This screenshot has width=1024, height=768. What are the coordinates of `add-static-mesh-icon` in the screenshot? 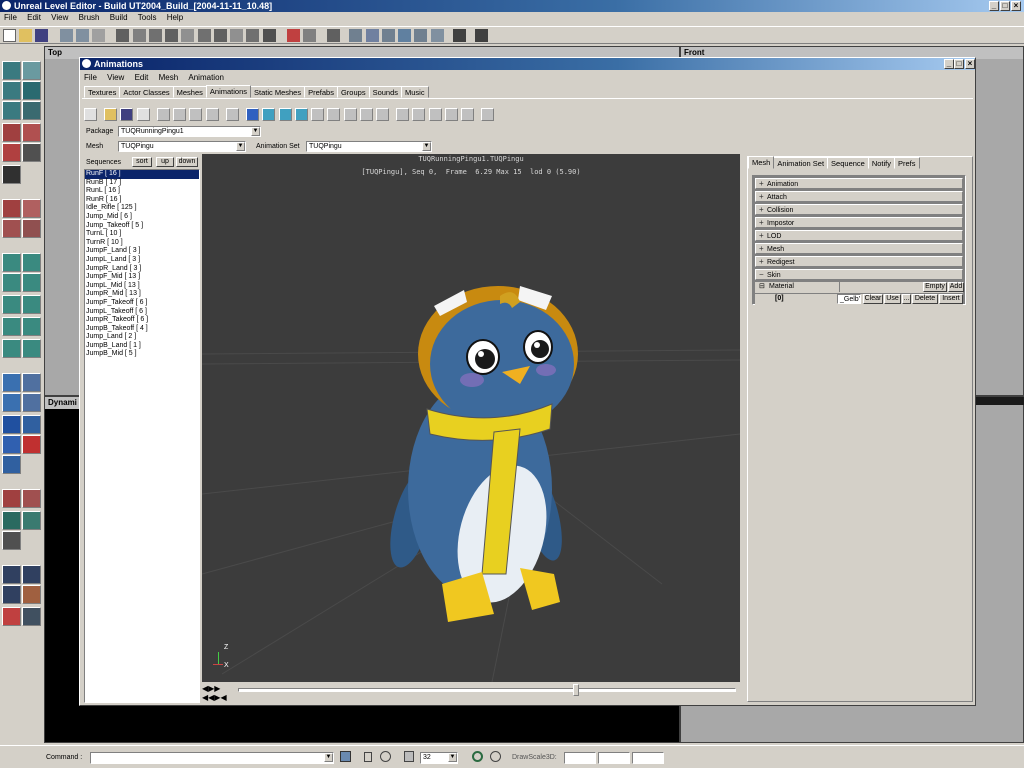 It's located at (31, 444).